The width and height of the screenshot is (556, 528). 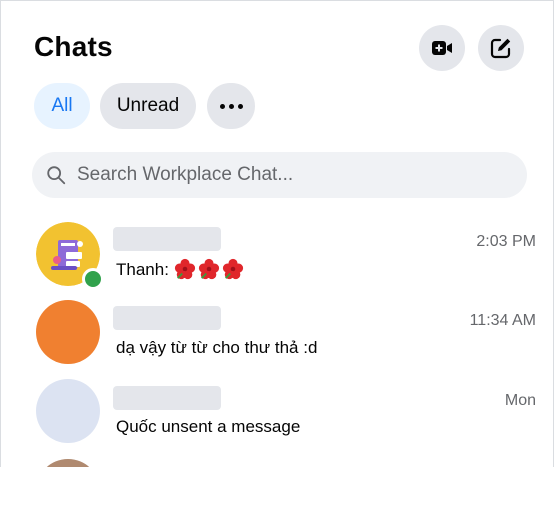 What do you see at coordinates (208, 426) in the screenshot?
I see `chat-preview: Quốc unsent a message` at bounding box center [208, 426].